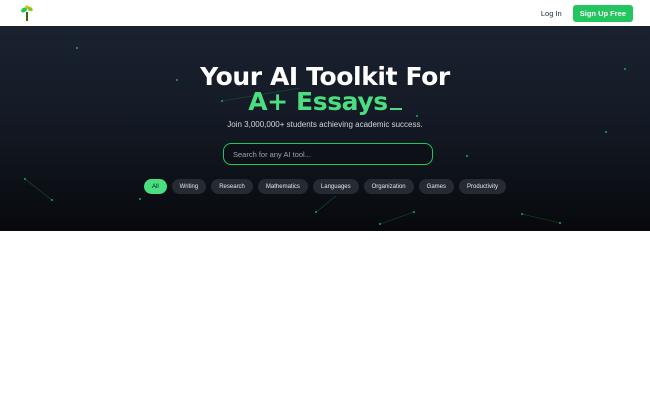  What do you see at coordinates (551, 13) in the screenshot?
I see `login-link: Log In` at bounding box center [551, 13].